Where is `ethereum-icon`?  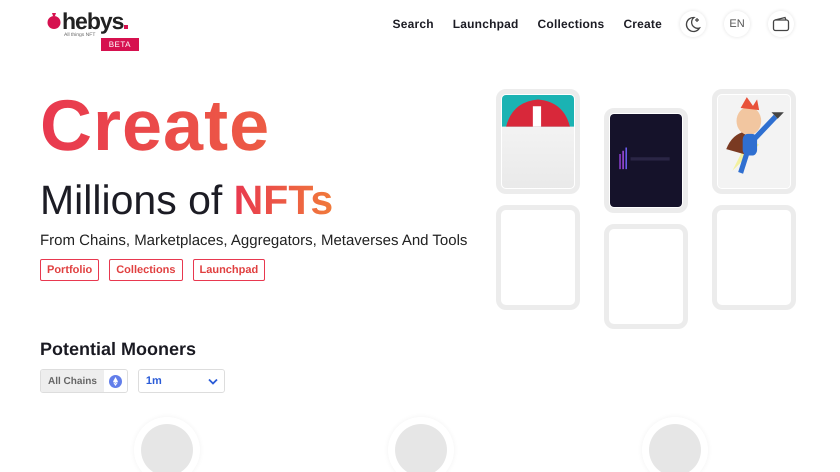 ethereum-icon is located at coordinates (115, 381).